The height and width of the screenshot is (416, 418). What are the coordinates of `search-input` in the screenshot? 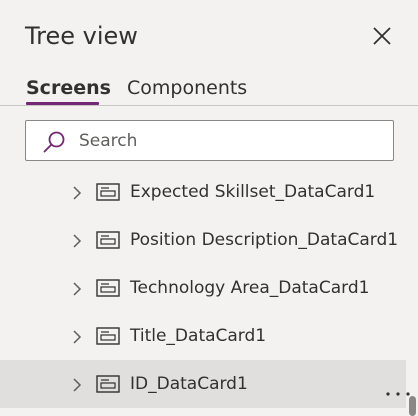 It's located at (229, 140).